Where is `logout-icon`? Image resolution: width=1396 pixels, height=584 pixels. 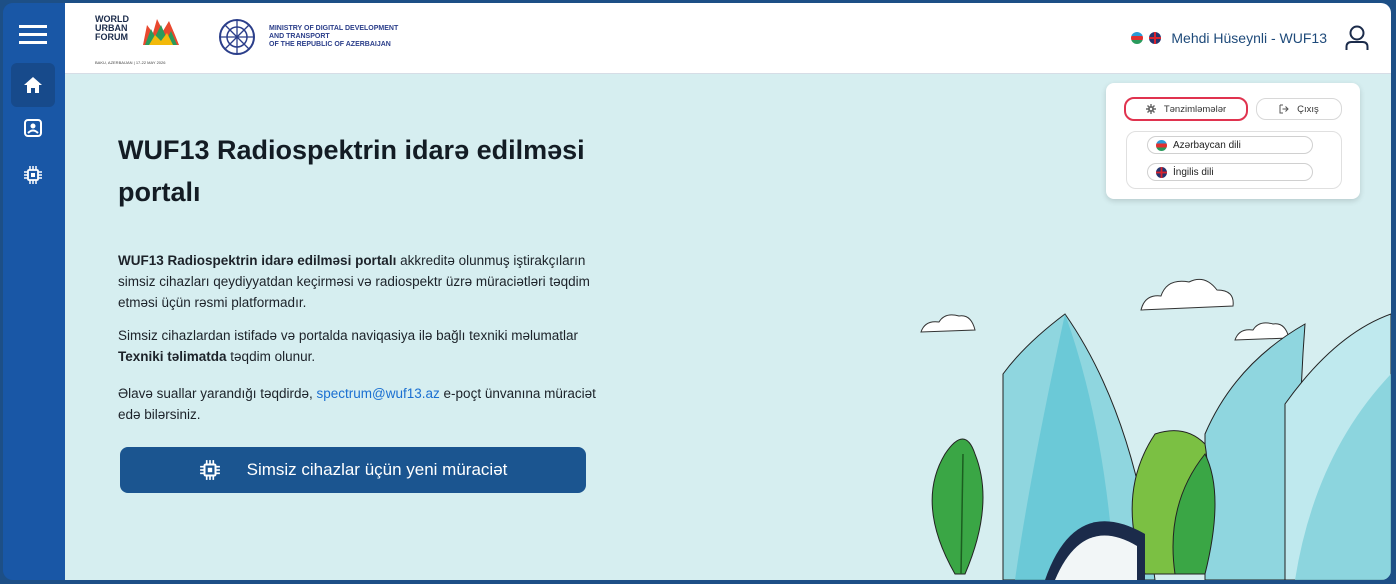 logout-icon is located at coordinates (1284, 109).